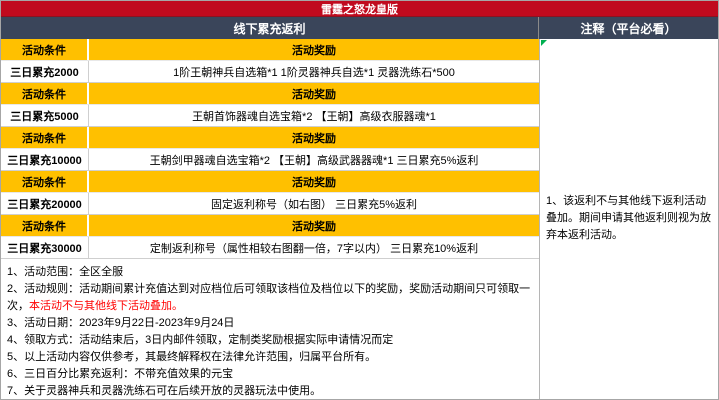 The image size is (719, 400). What do you see at coordinates (45, 203) in the screenshot?
I see `condition-cell: 三日累充20000` at bounding box center [45, 203].